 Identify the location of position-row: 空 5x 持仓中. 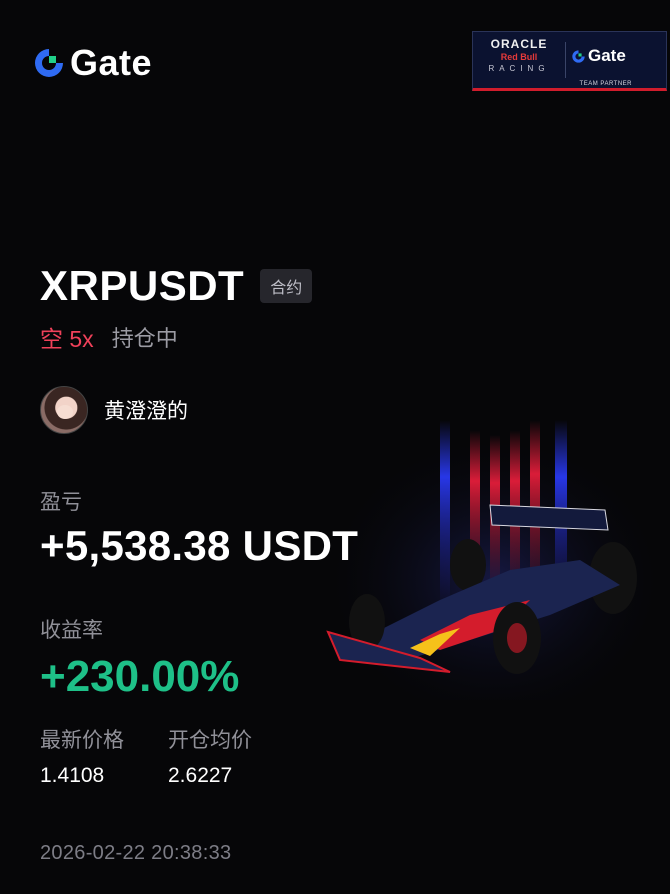
(109, 337).